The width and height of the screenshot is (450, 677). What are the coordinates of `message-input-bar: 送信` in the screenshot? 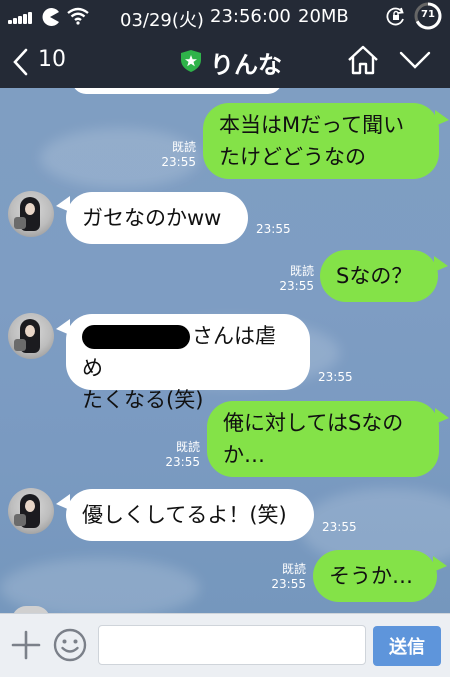 It's located at (225, 645).